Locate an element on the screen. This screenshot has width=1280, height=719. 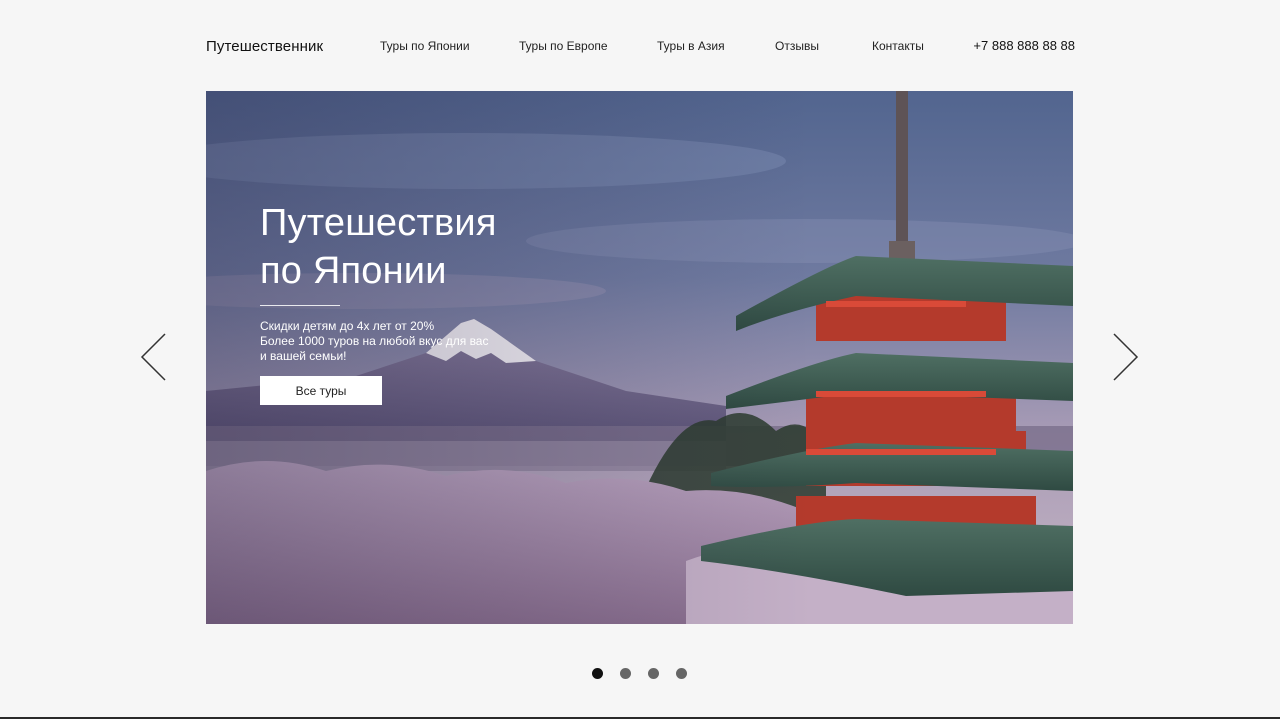
nav-item-reviews: Отзывы is located at coordinates (797, 46).